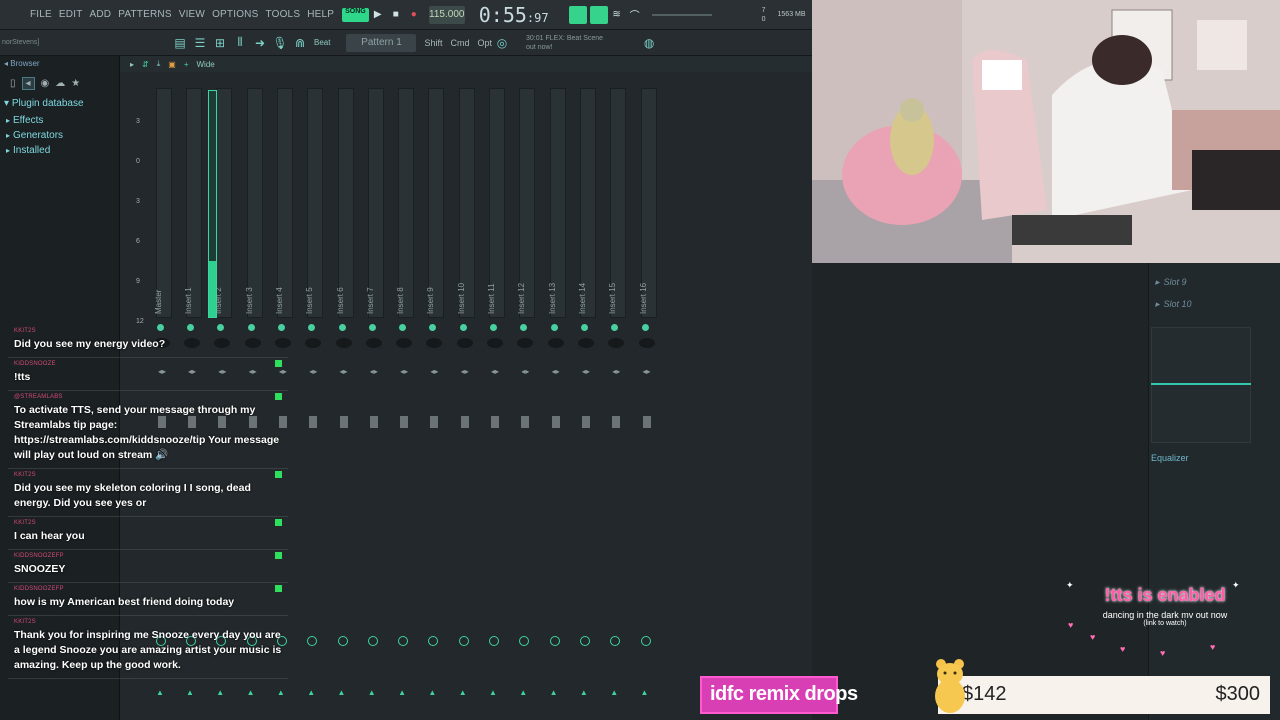  I want to click on piano-roll-icon: ☰, so click(200, 43).